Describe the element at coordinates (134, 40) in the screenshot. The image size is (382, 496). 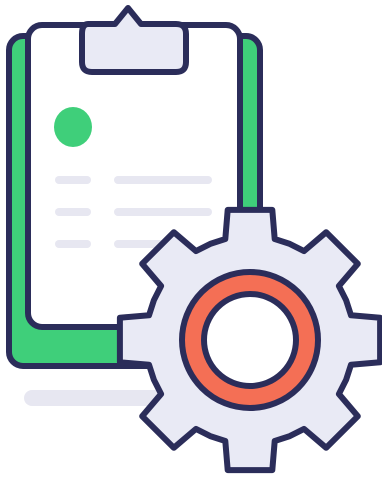
I see `clipboard-clip` at that location.